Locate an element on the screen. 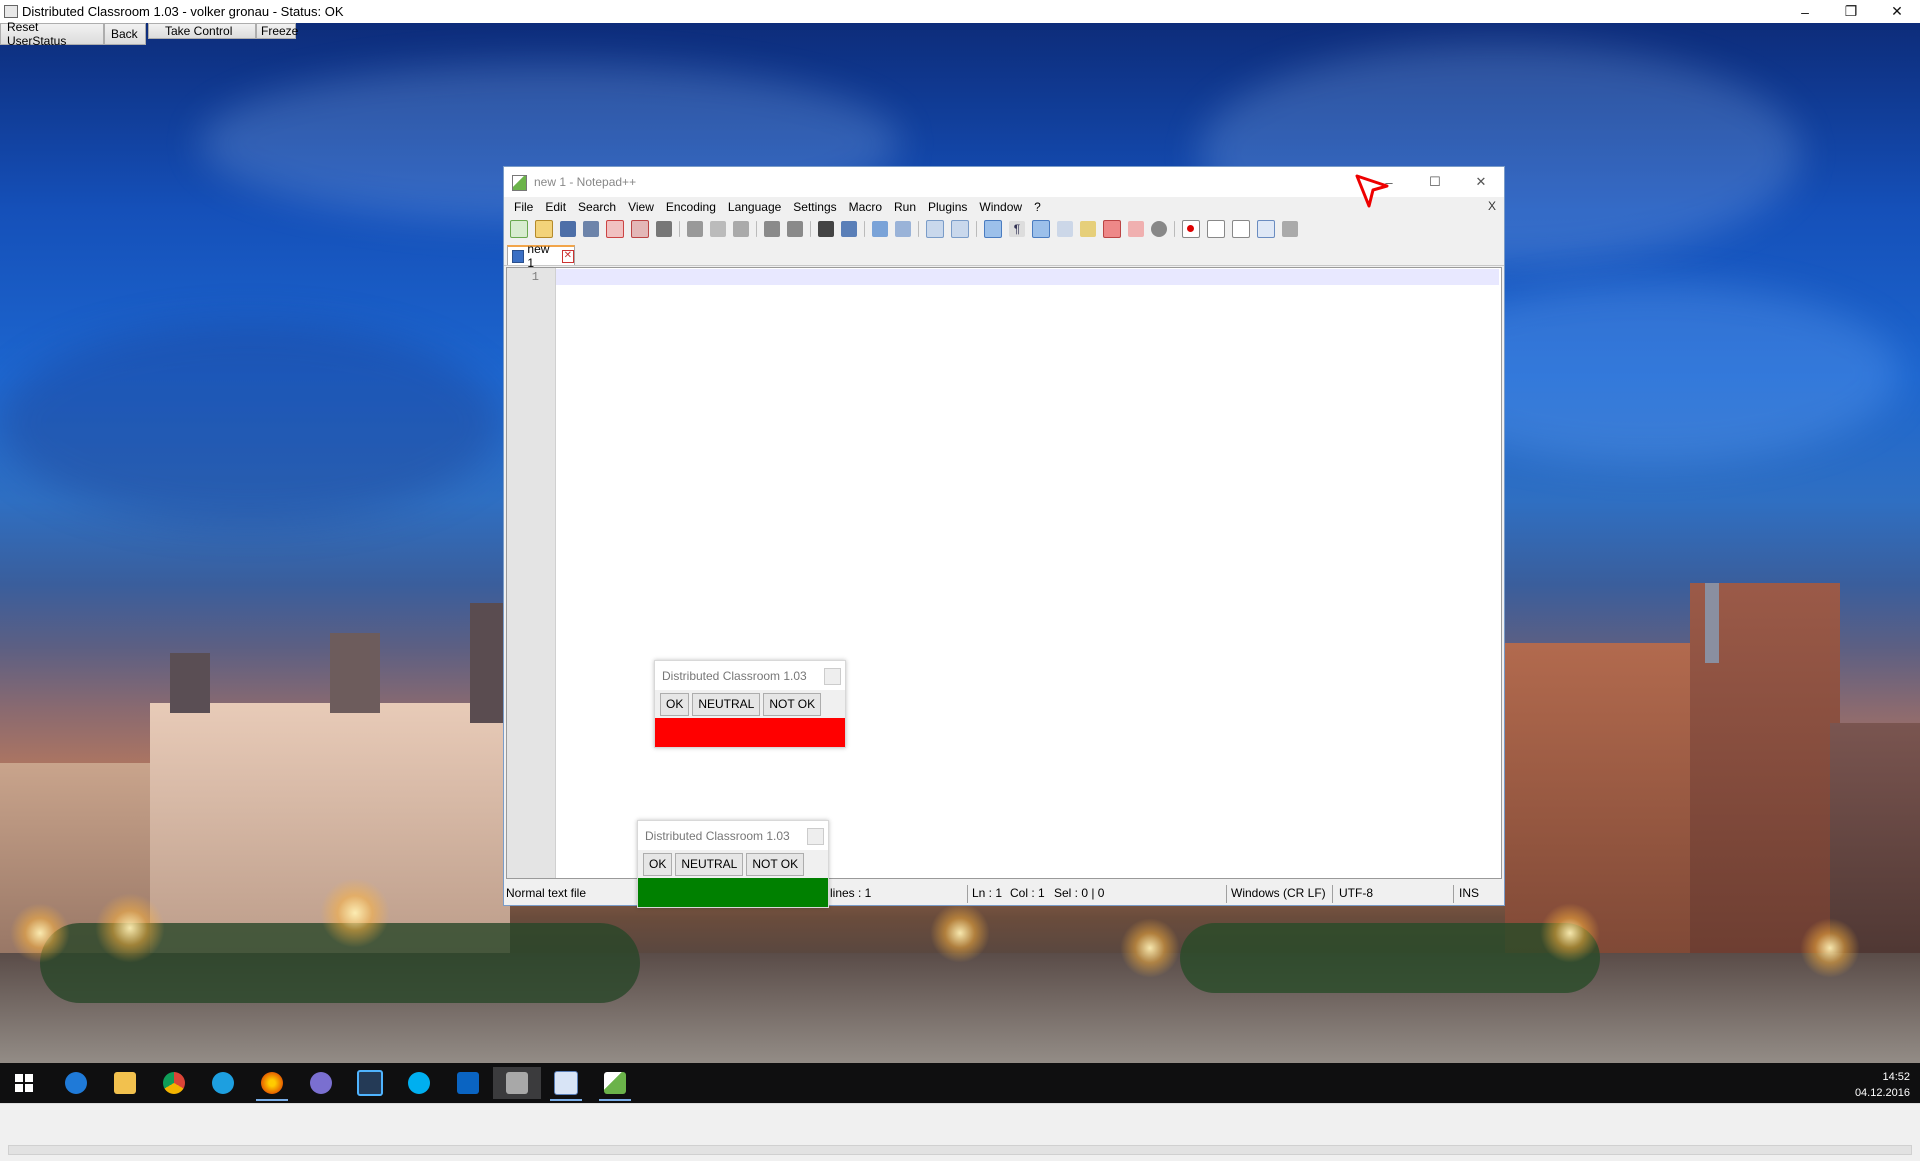  zoom-in-icon is located at coordinates (880, 229).